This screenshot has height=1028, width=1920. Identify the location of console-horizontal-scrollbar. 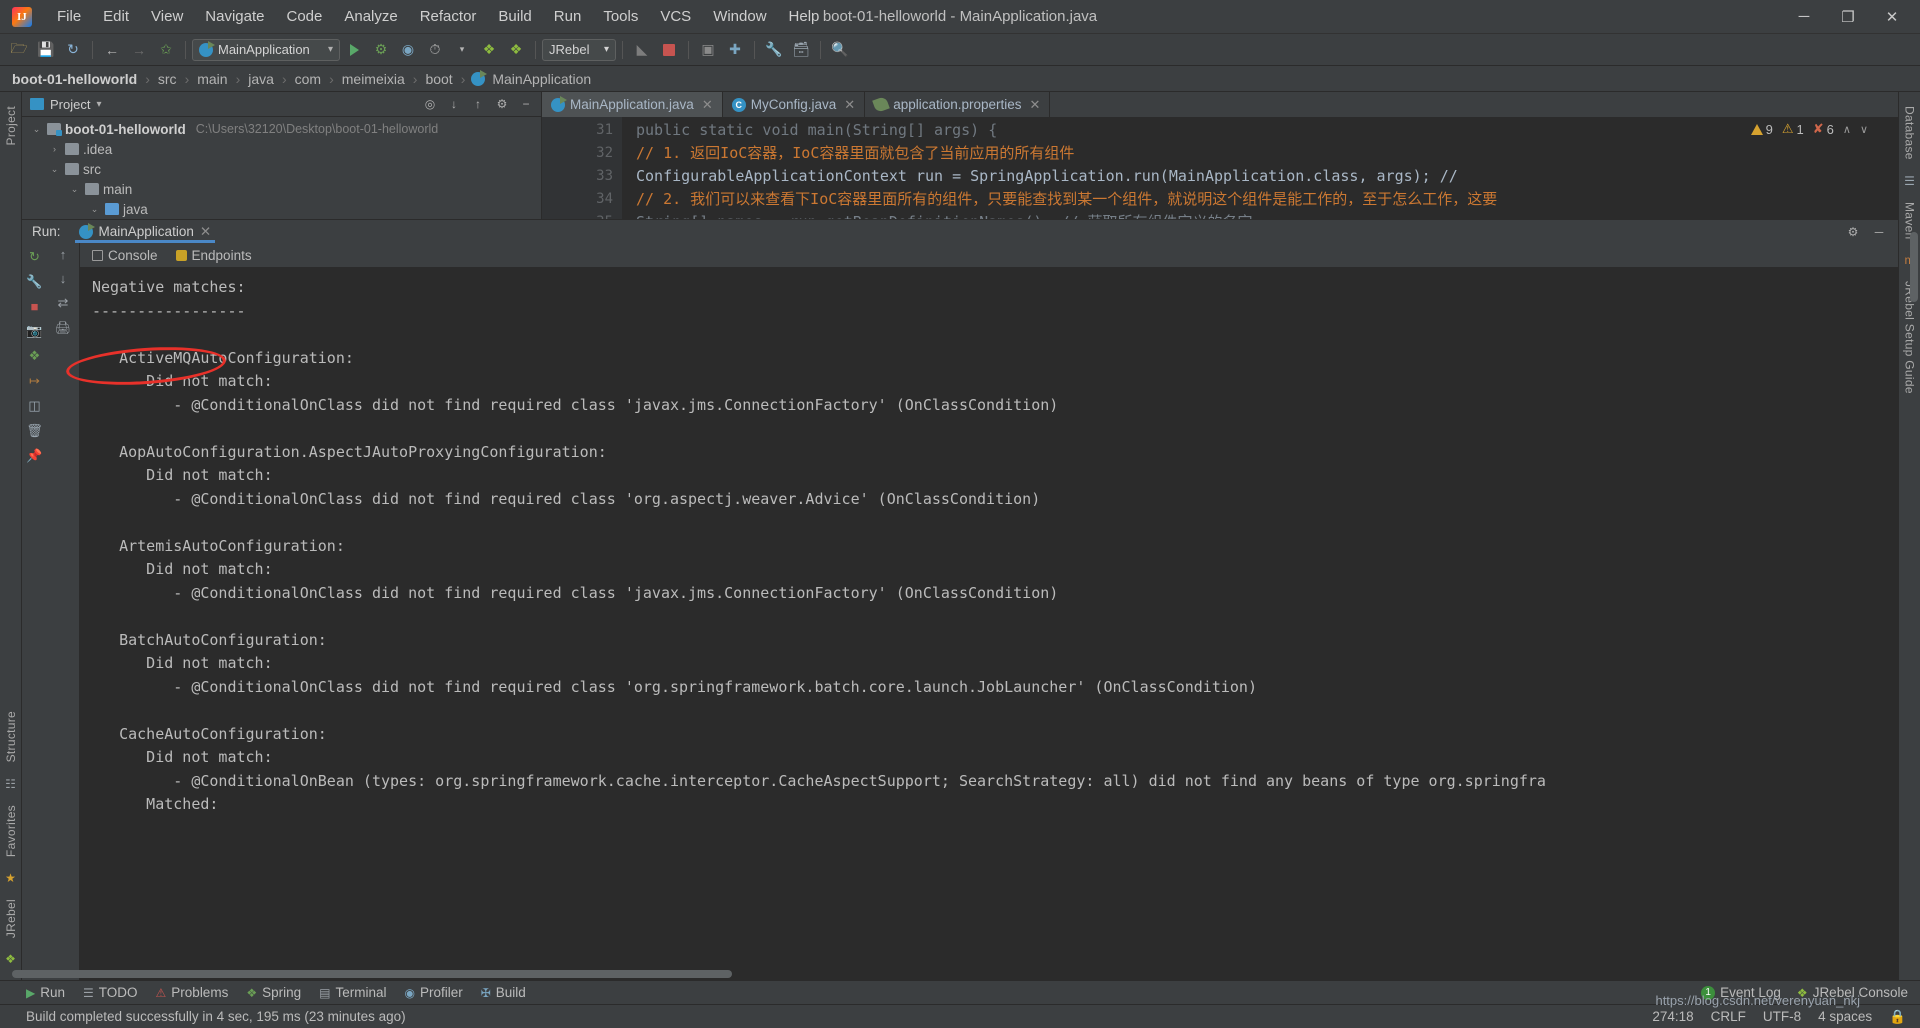
(372, 974).